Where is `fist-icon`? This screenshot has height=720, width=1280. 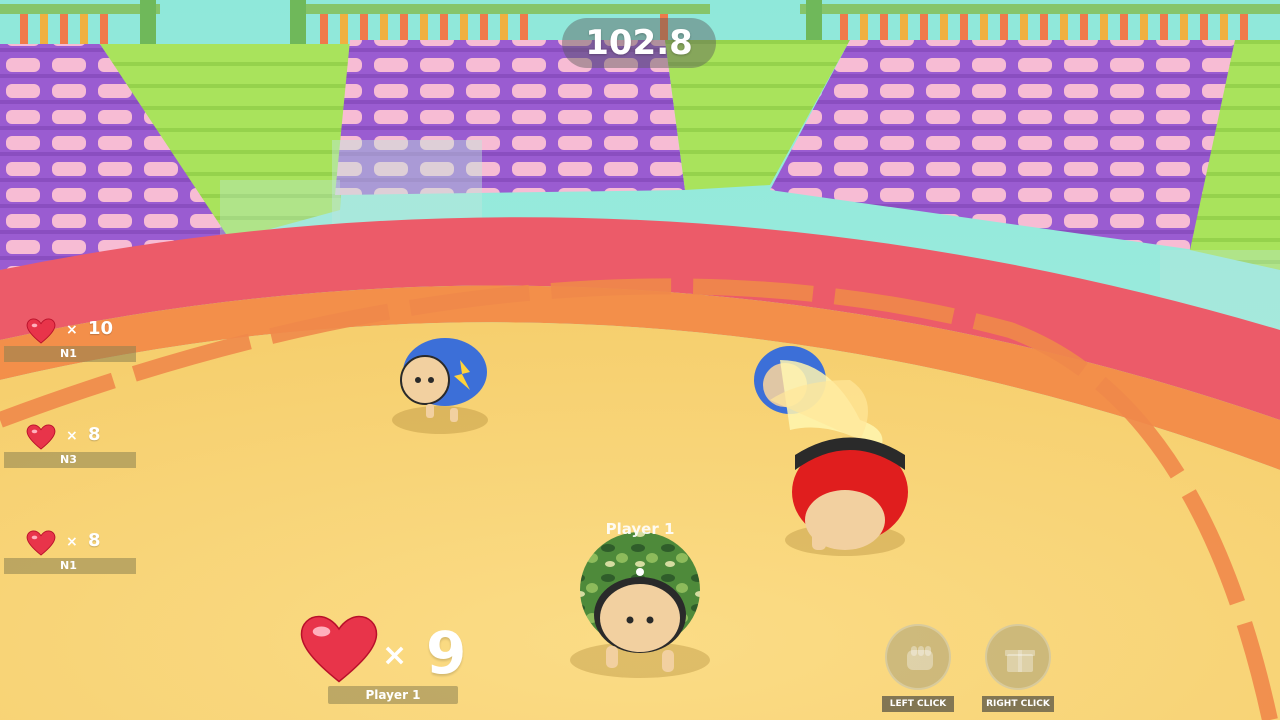
fist-icon is located at coordinates (920, 658).